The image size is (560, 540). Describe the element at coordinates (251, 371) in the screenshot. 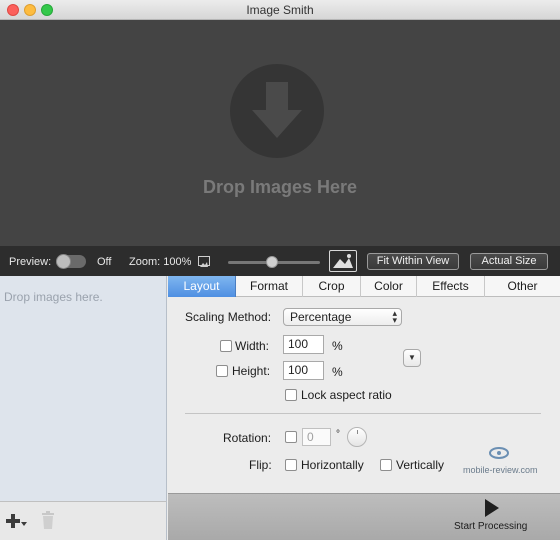

I see `height-label: Height:` at that location.